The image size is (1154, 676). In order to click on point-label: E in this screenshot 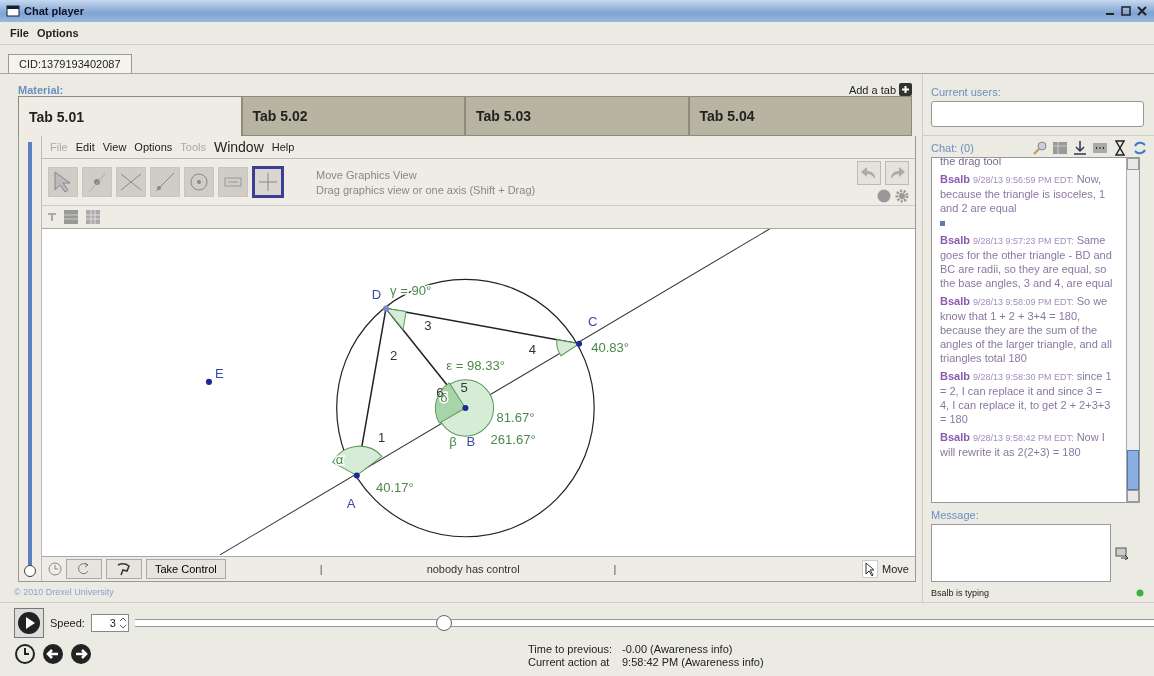, I will do `click(219, 373)`.